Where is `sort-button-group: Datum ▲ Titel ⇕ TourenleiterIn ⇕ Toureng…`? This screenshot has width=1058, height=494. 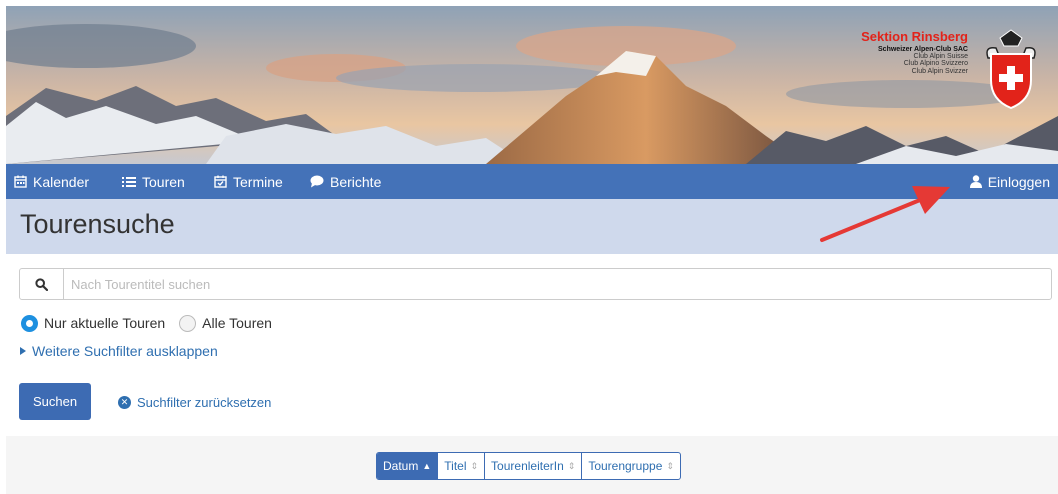
sort-button-group: Datum ▲ Titel ⇕ TourenleiterIn ⇕ Toureng… is located at coordinates (528, 466).